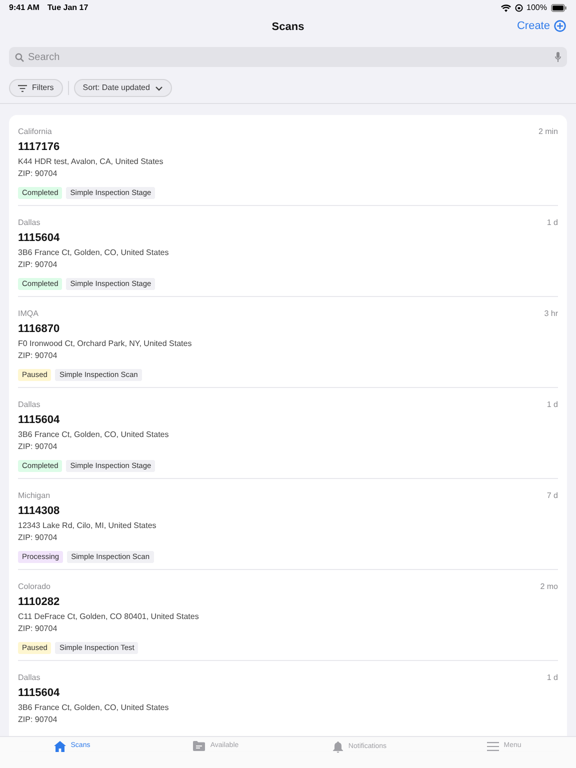  I want to click on time-ago: 2 mo, so click(549, 587).